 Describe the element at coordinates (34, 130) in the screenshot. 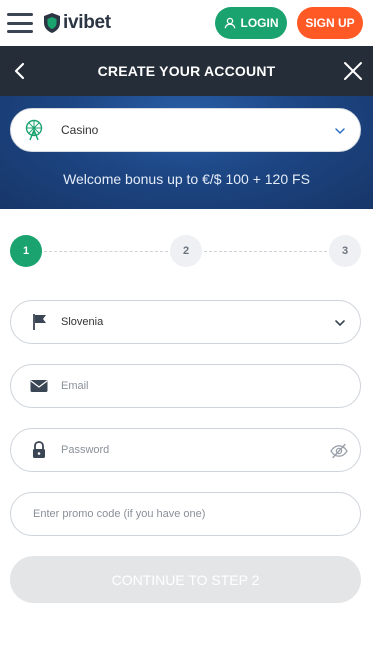

I see `ferris-wheel-icon` at that location.